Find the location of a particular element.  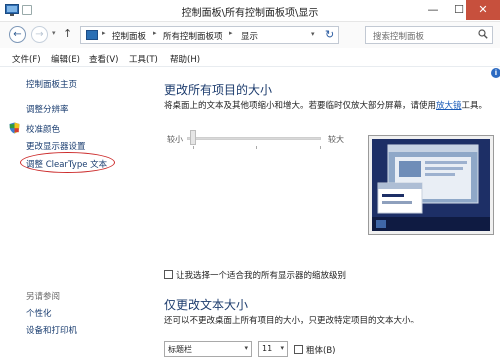

menu-tools: 工具(T) is located at coordinates (143, 59).